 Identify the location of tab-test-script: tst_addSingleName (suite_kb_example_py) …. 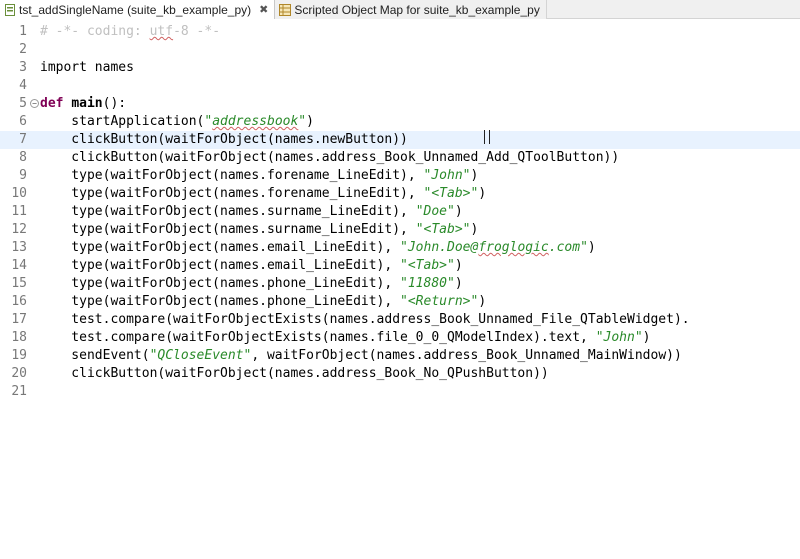
(138, 9).